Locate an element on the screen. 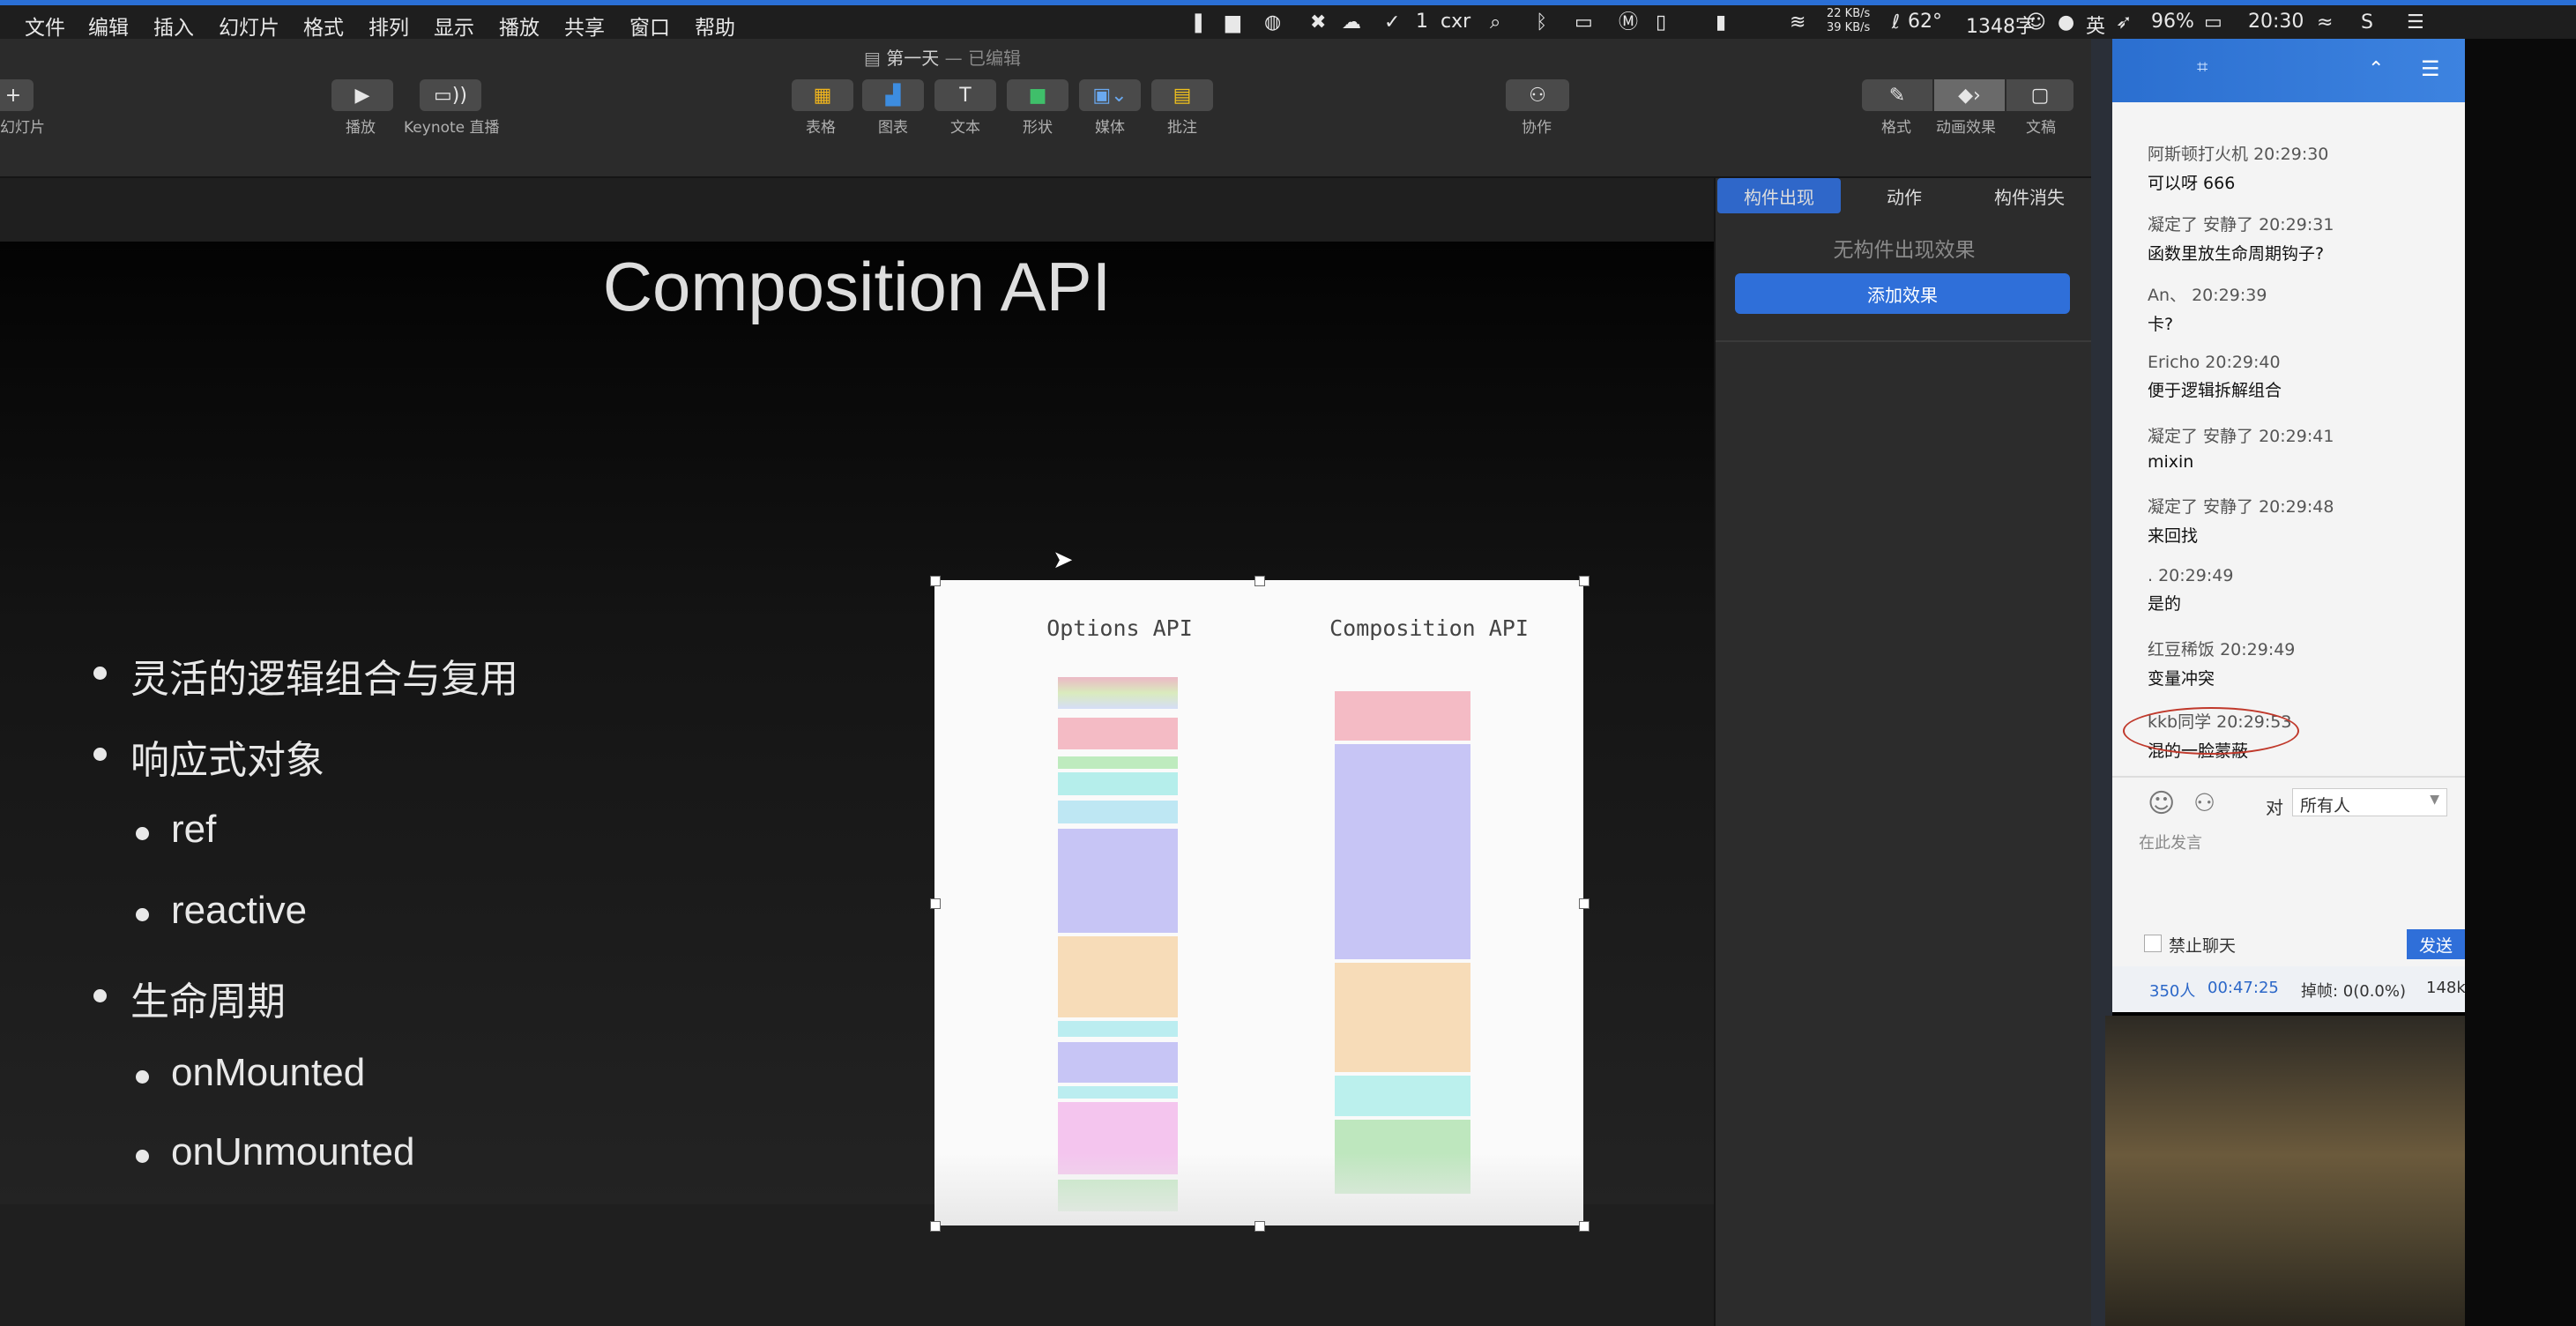  wifi-icon: ≈ is located at coordinates (2325, 23).